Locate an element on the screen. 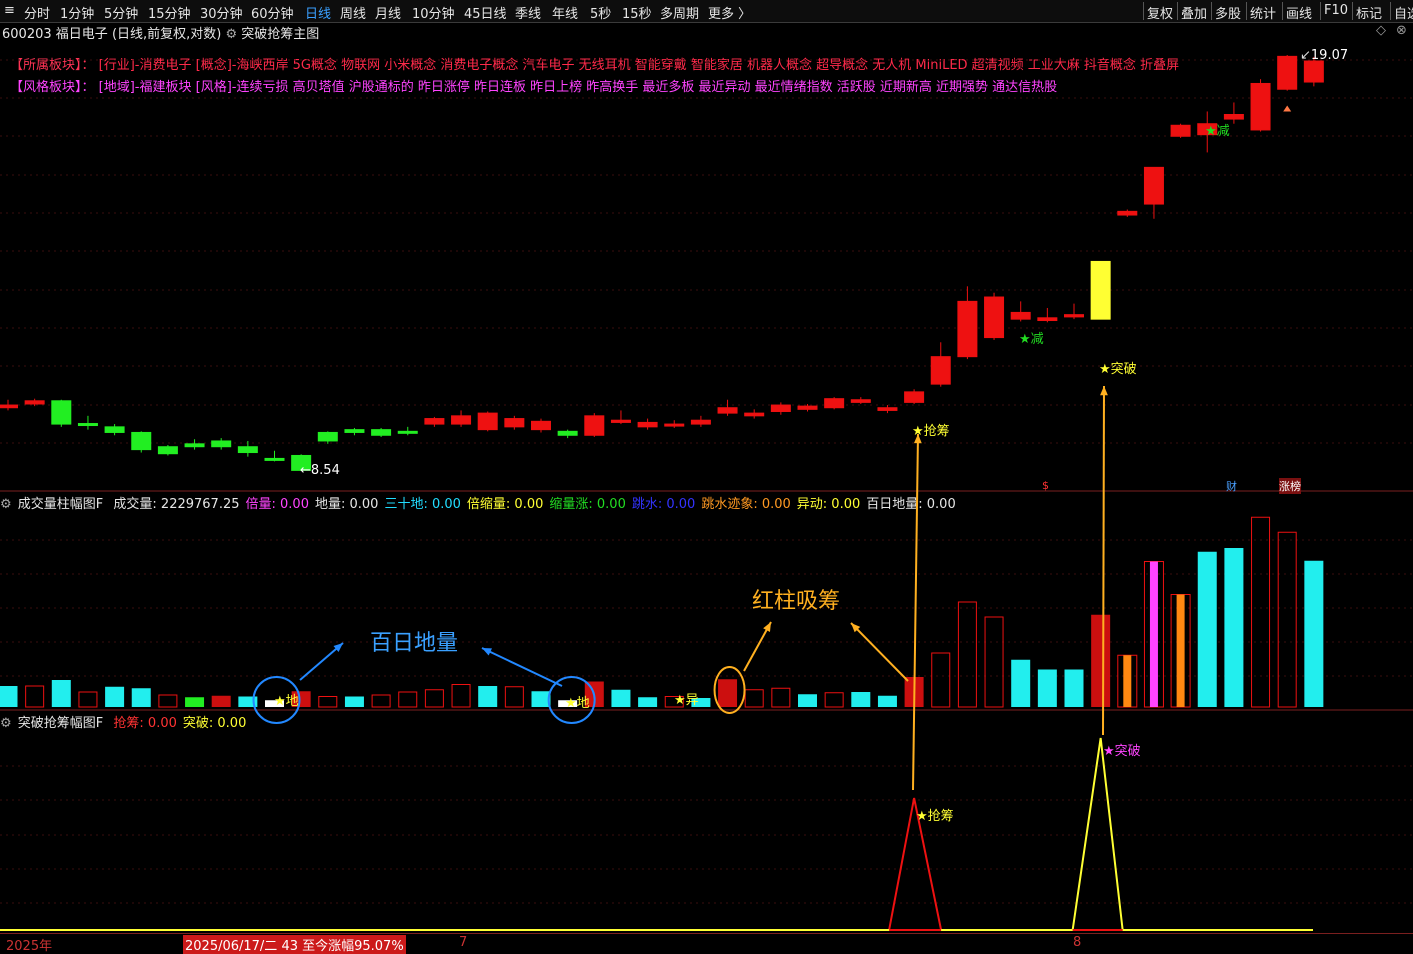  annotation-hongzhu-xichou: 红柱吸筹 is located at coordinates (796, 601).